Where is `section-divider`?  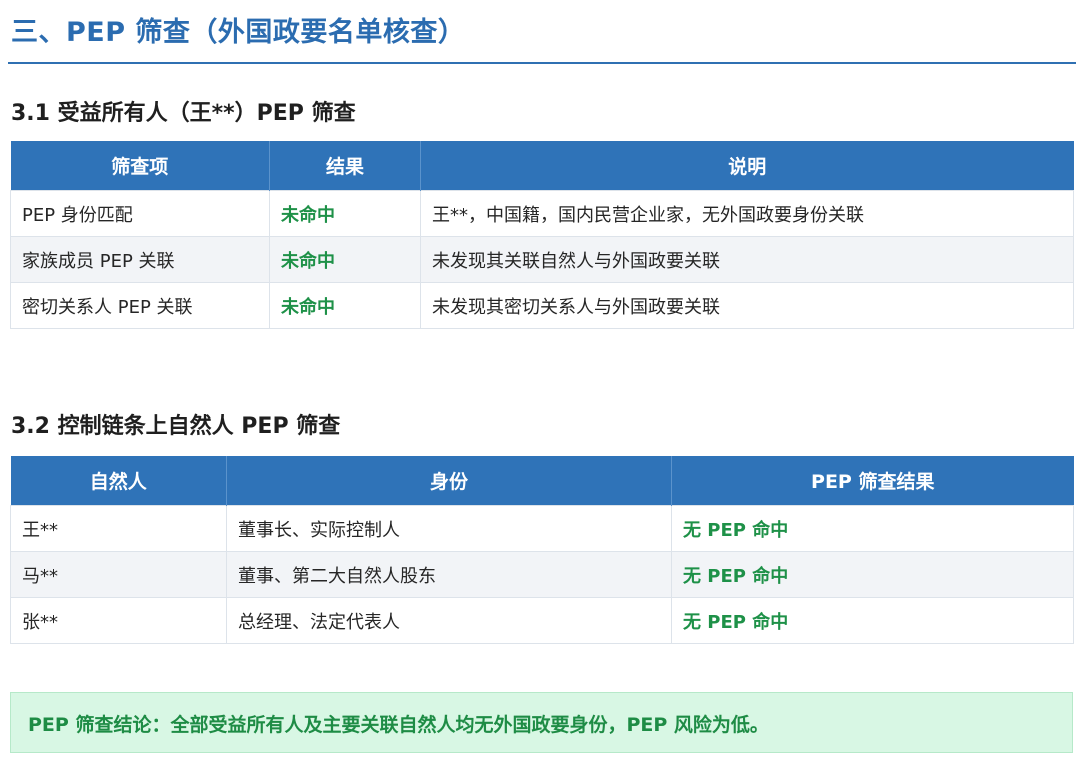
section-divider is located at coordinates (542, 63).